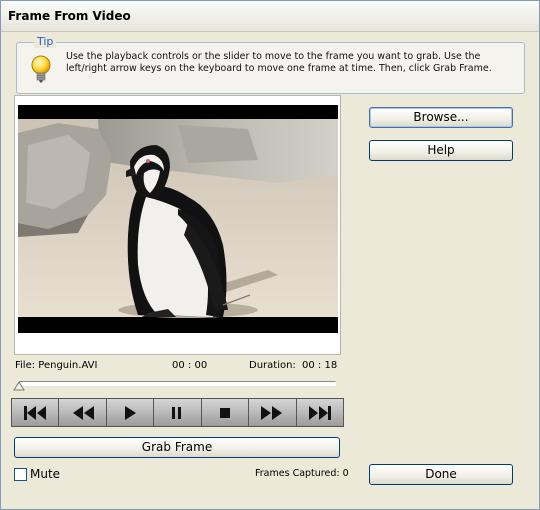 This screenshot has width=540, height=510. I want to click on tip-label: Tip, so click(45, 41).